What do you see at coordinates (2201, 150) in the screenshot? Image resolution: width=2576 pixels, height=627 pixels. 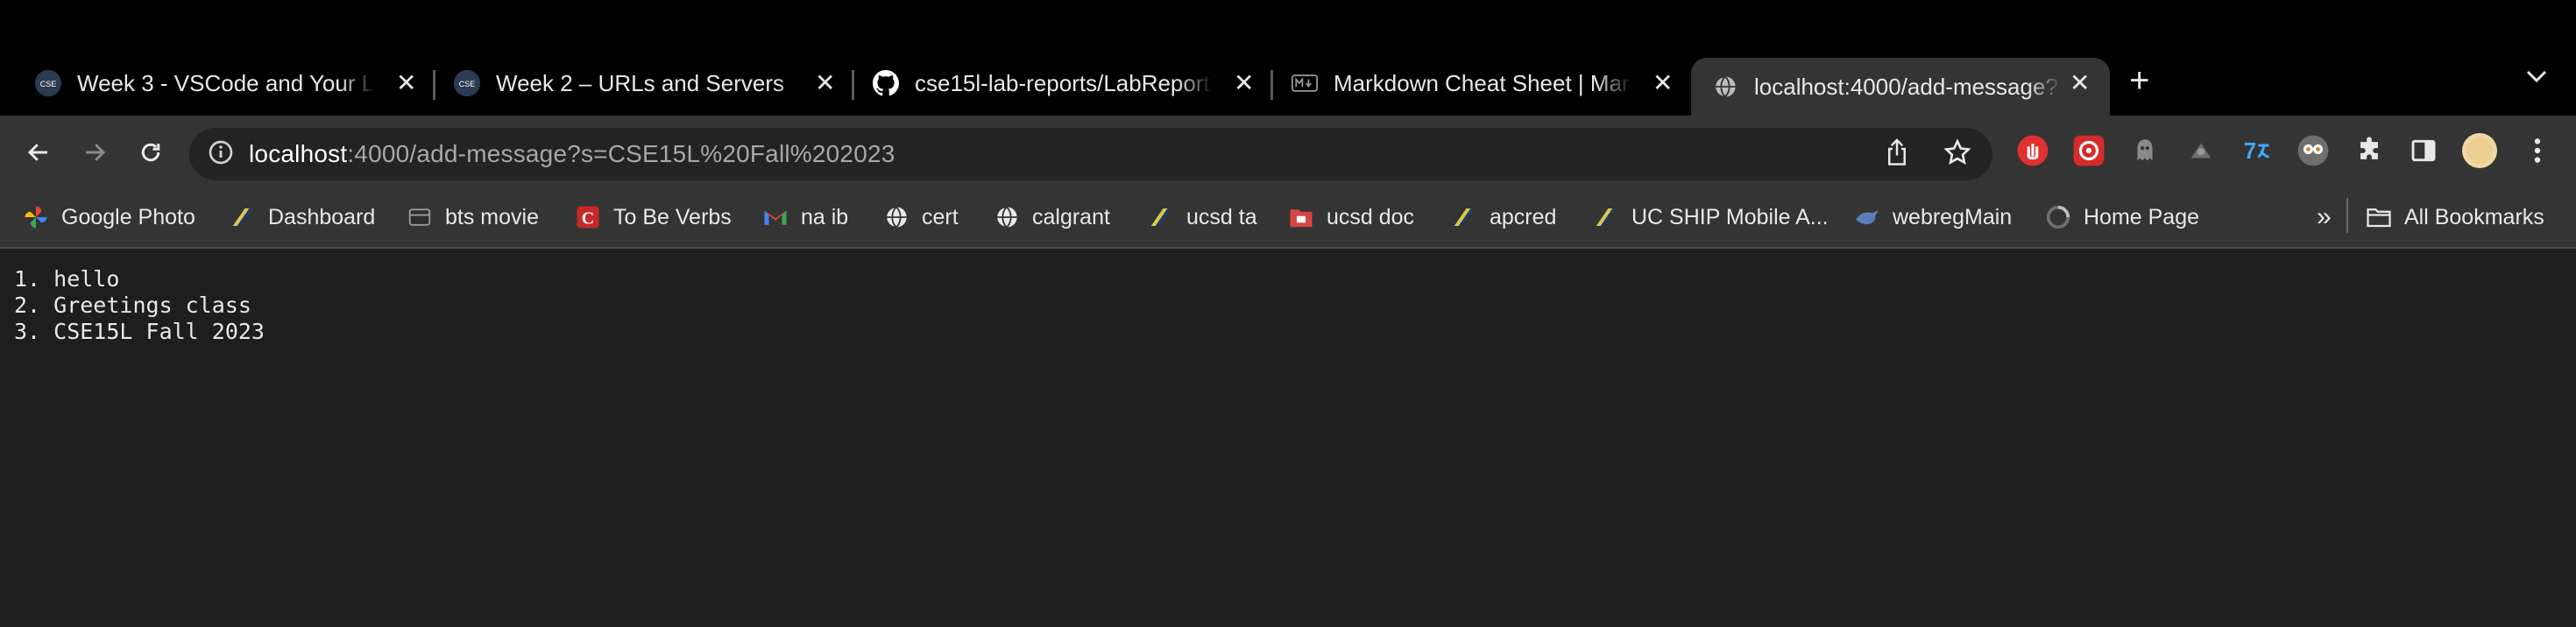 I see `gray-extension-icon` at bounding box center [2201, 150].